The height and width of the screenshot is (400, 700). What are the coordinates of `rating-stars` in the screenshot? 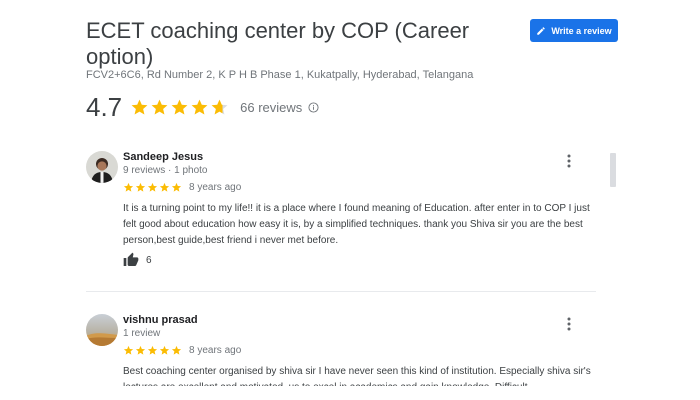 It's located at (180, 107).